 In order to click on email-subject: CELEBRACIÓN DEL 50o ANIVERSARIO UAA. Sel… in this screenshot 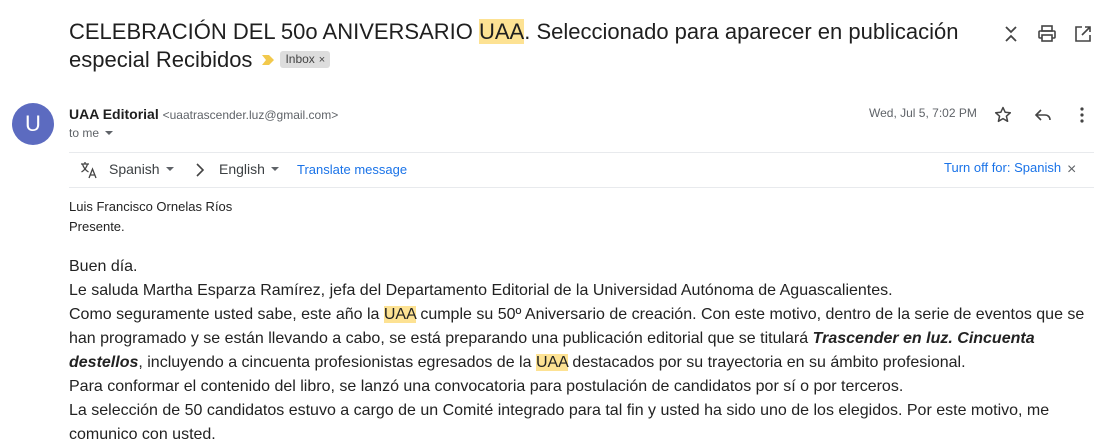, I will do `click(519, 46)`.